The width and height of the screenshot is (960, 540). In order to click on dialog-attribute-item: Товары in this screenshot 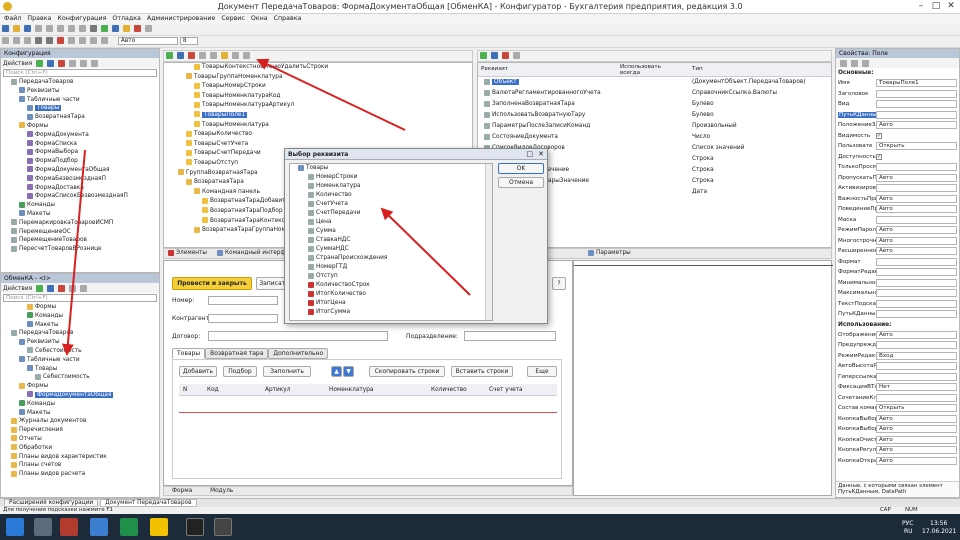, I will do `click(391, 168)`.